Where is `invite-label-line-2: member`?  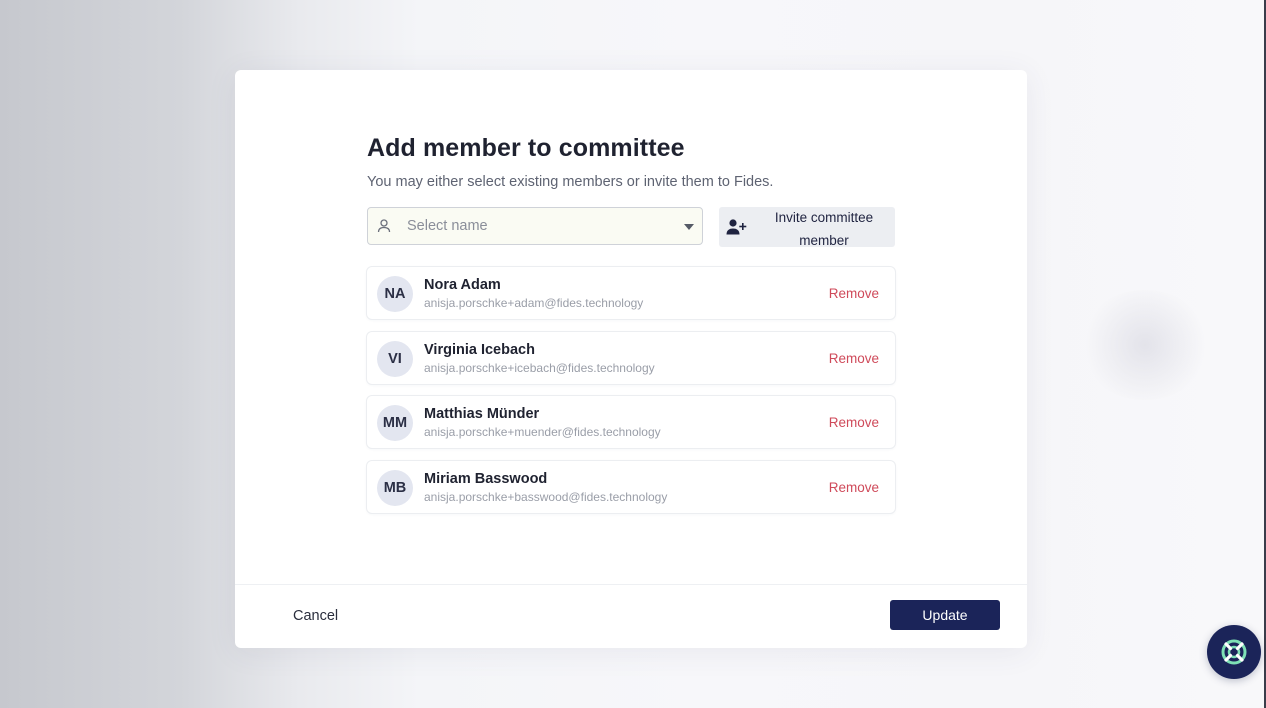 invite-label-line-2: member is located at coordinates (824, 240).